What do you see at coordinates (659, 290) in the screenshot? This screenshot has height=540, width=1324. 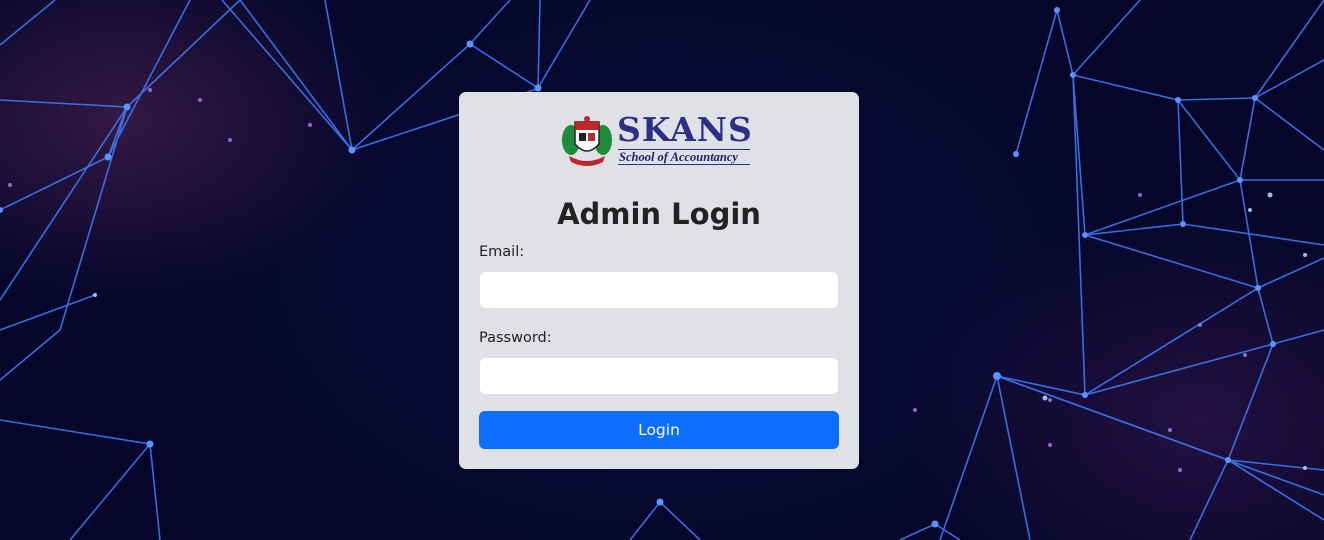 I see `email-input` at bounding box center [659, 290].